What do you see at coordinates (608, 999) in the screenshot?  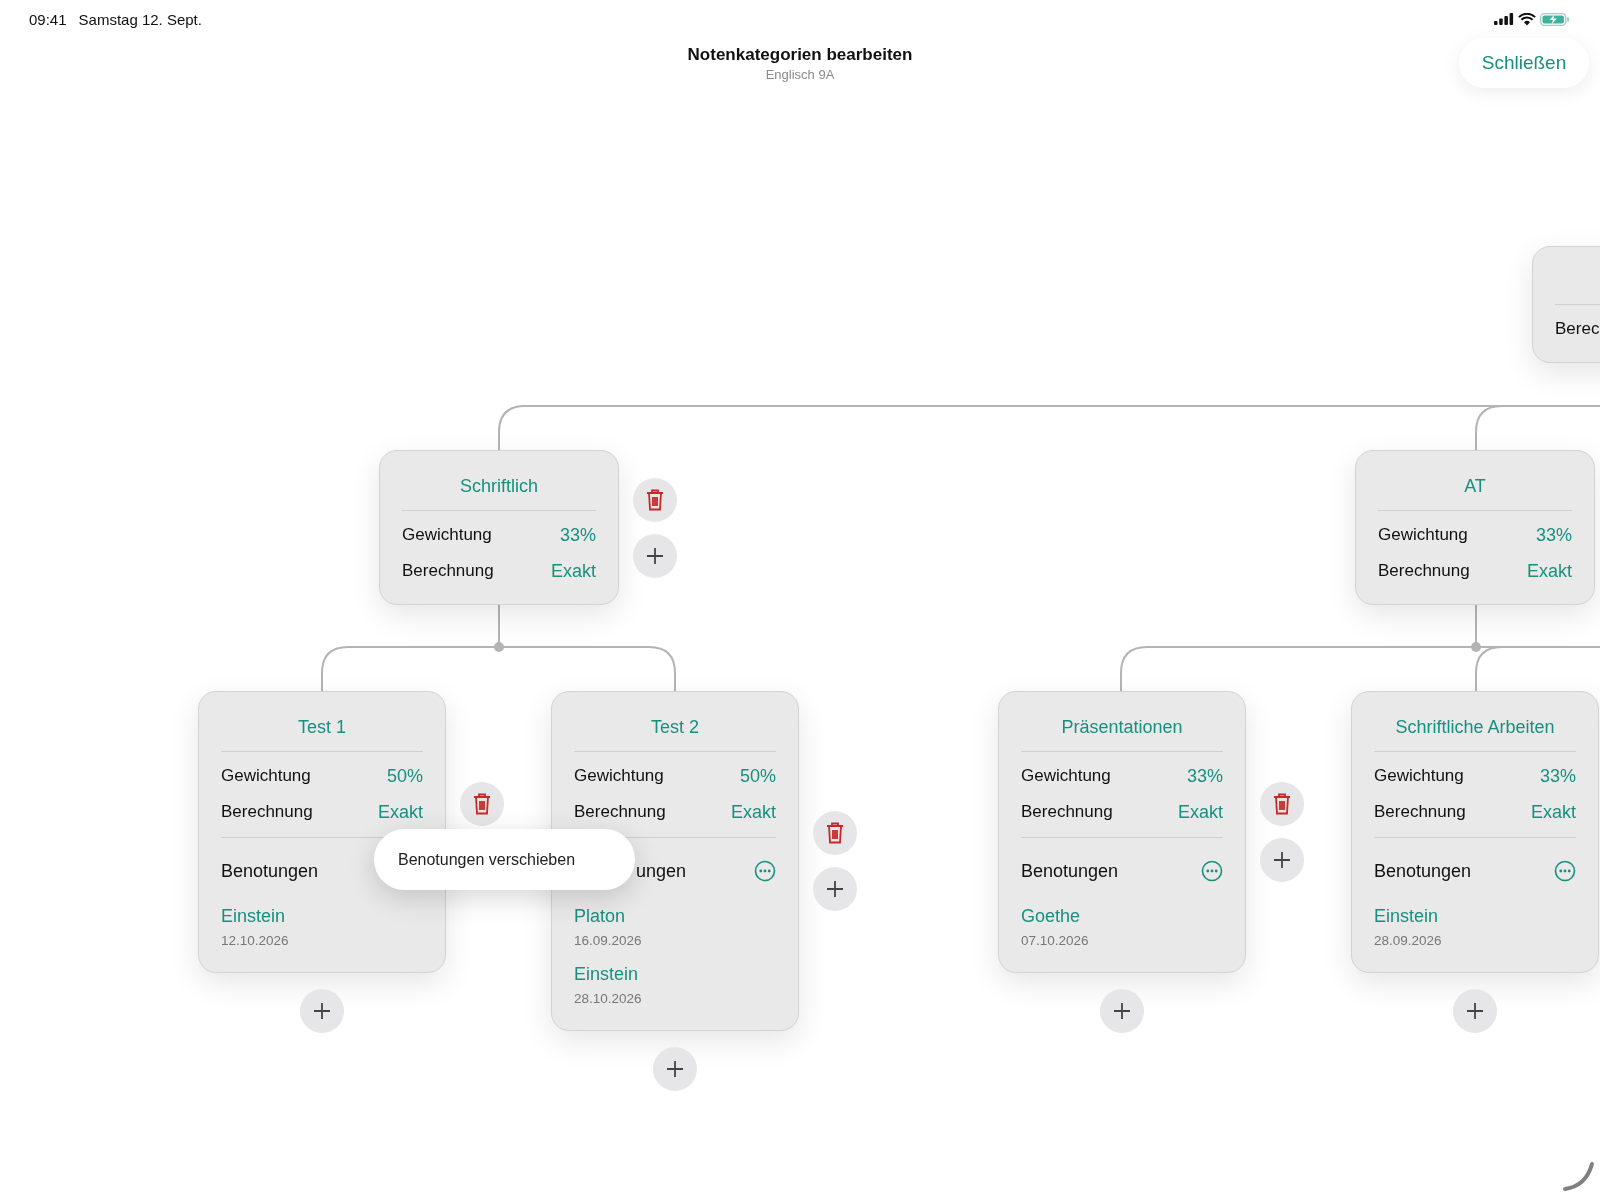 I see `grade-date: 28.10.2026` at bounding box center [608, 999].